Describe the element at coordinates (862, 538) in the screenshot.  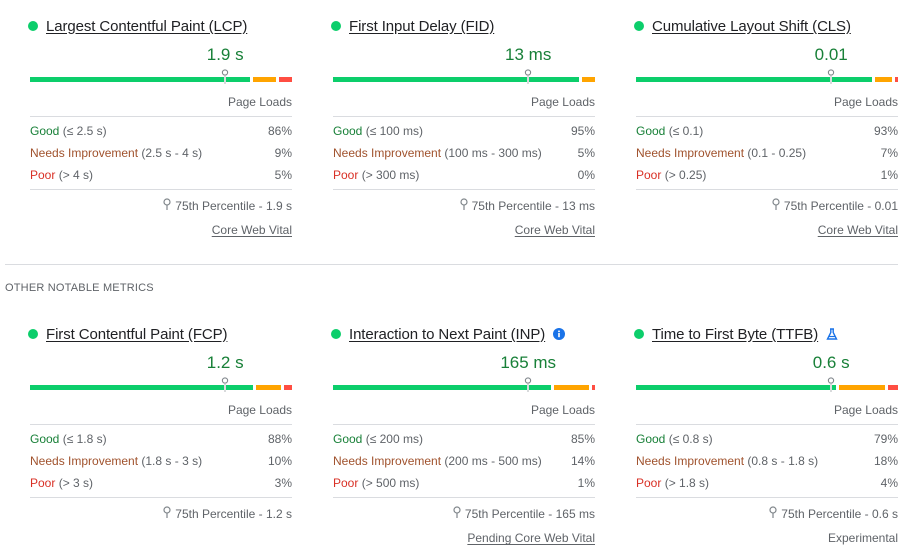
I see `experimental-label: Experimental` at that location.